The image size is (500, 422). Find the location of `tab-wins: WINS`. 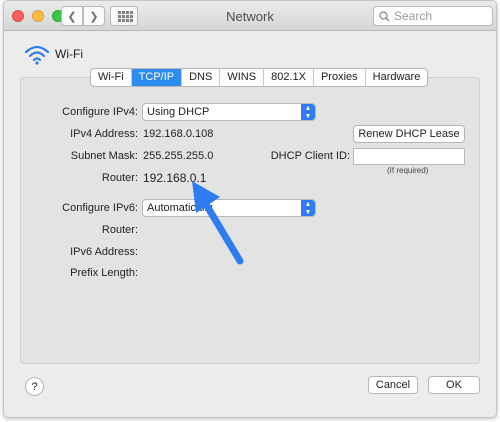

tab-wins: WINS is located at coordinates (242, 77).